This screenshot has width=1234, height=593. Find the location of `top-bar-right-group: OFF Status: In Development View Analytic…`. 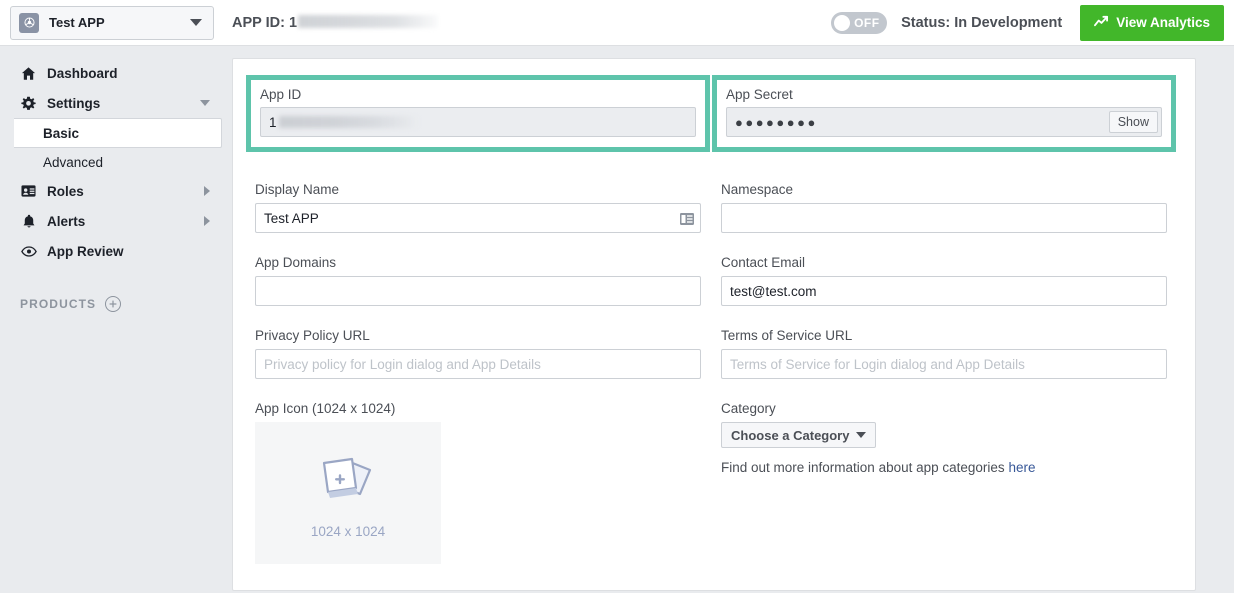

top-bar-right-group: OFF Status: In Development View Analytic… is located at coordinates (1032, 22).